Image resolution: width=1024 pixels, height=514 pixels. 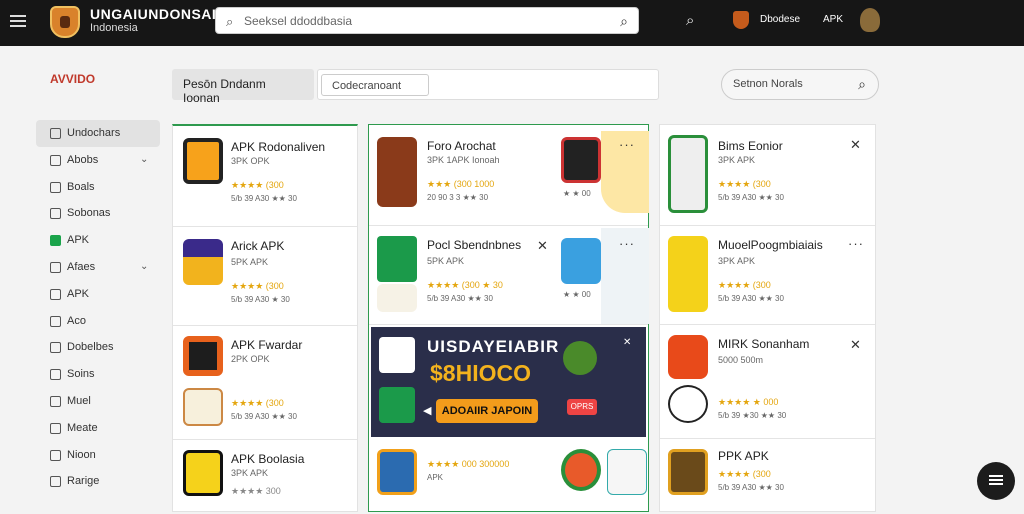 I want to click on brand-logo-icon, so click(x=65, y=22).